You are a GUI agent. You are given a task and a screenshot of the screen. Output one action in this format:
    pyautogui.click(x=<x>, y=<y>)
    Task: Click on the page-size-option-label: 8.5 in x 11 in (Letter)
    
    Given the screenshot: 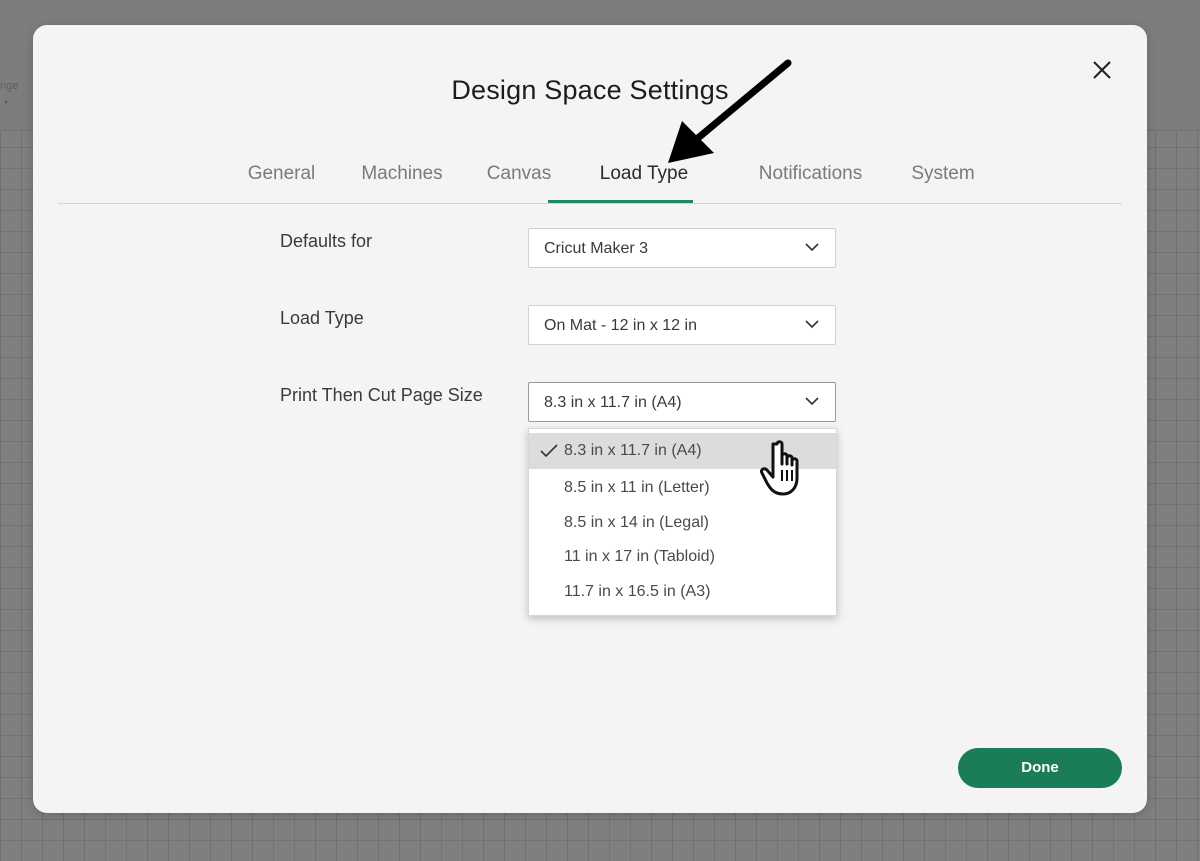 What is the action you would take?
    pyautogui.click(x=637, y=487)
    